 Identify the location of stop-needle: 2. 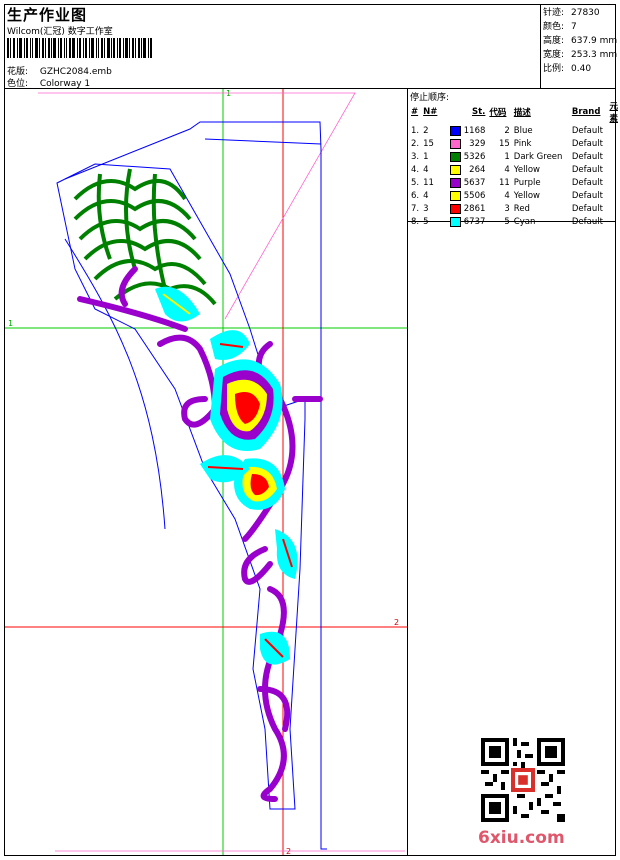
(426, 130).